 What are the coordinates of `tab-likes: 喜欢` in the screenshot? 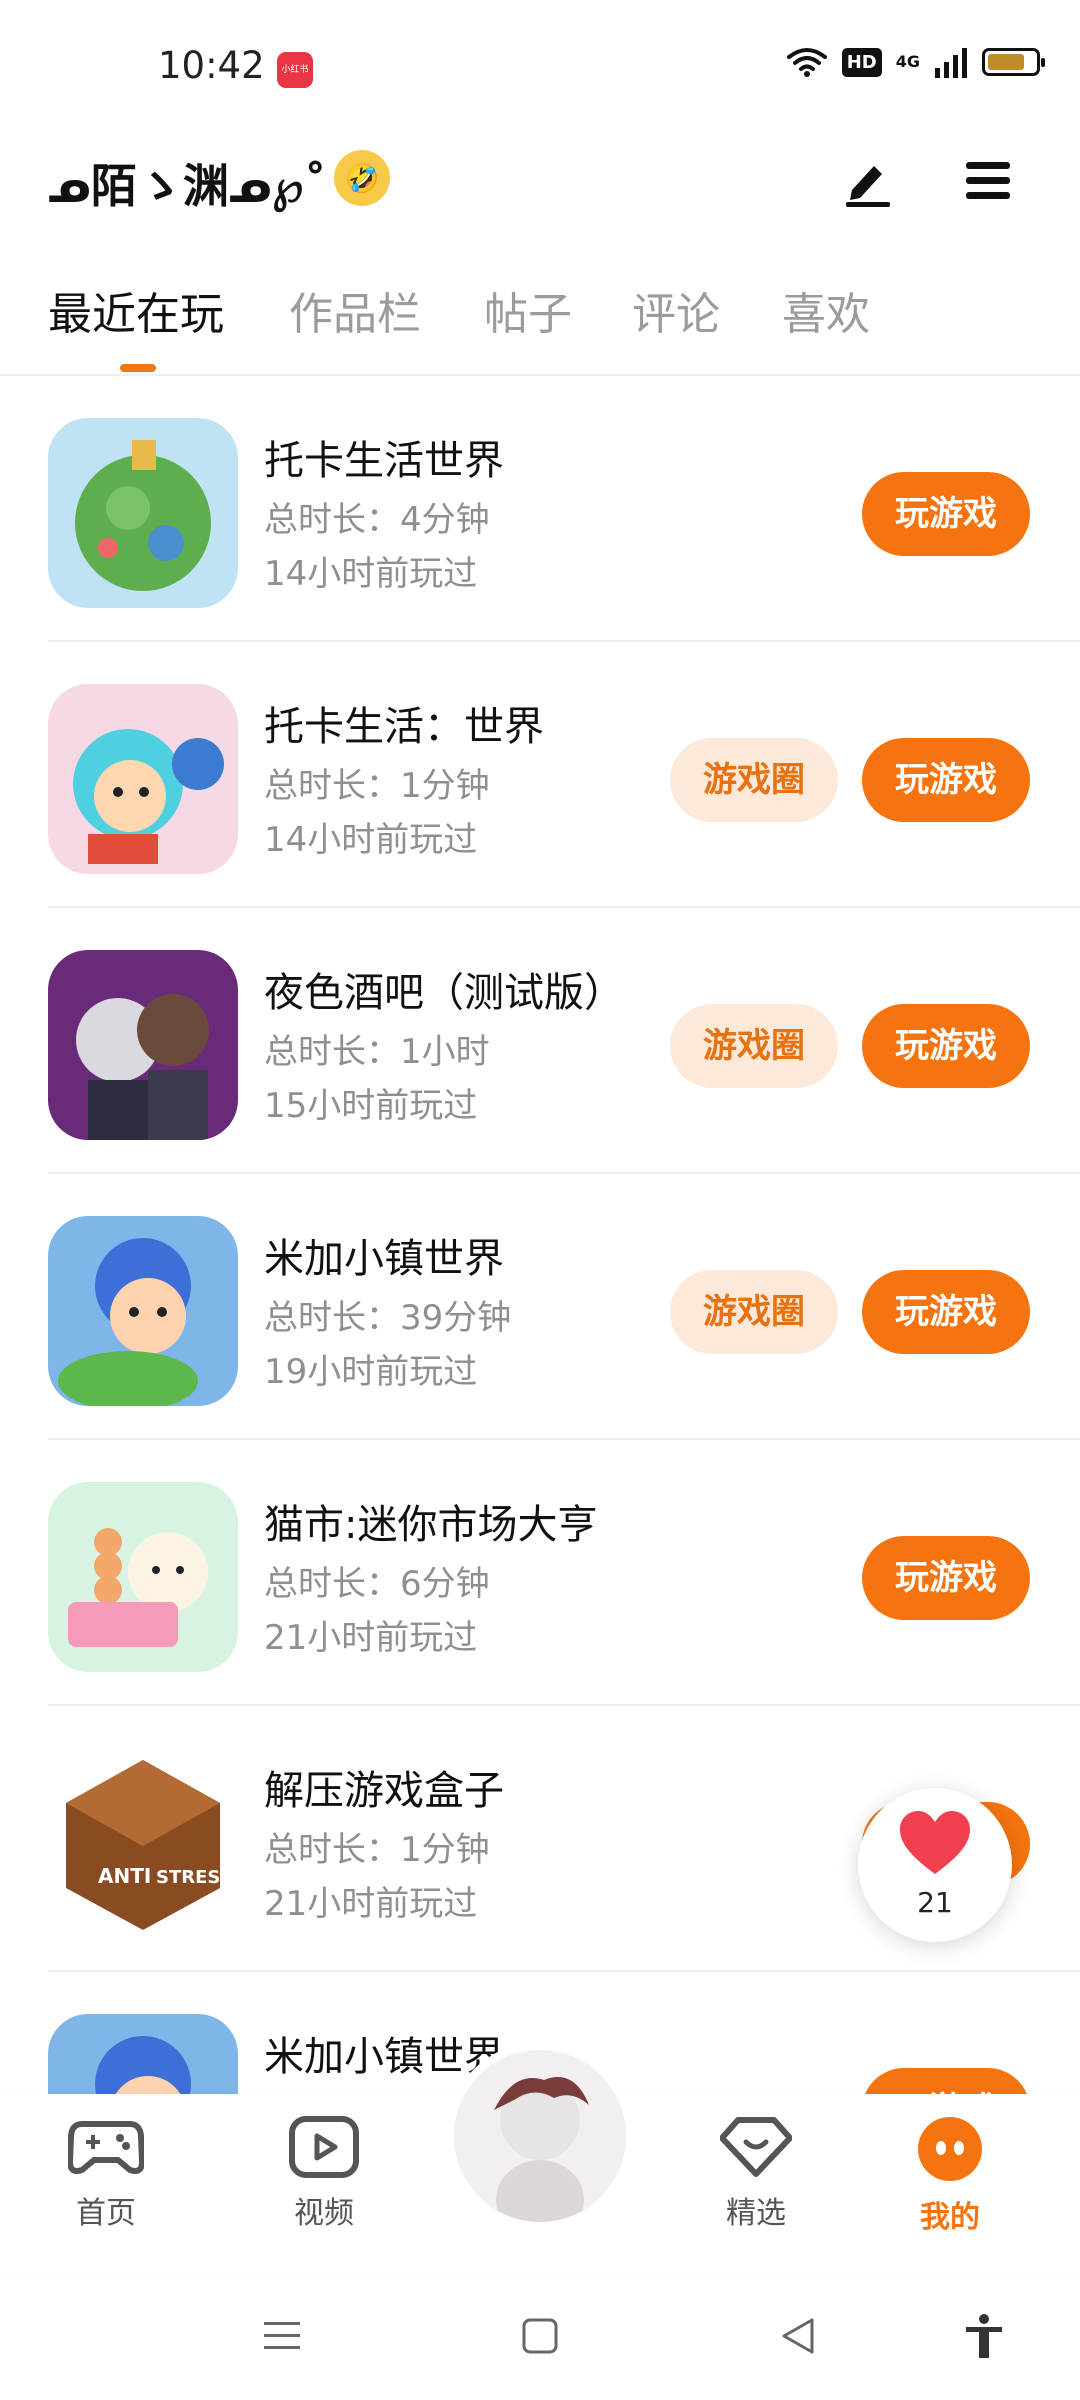 It's located at (826, 310).